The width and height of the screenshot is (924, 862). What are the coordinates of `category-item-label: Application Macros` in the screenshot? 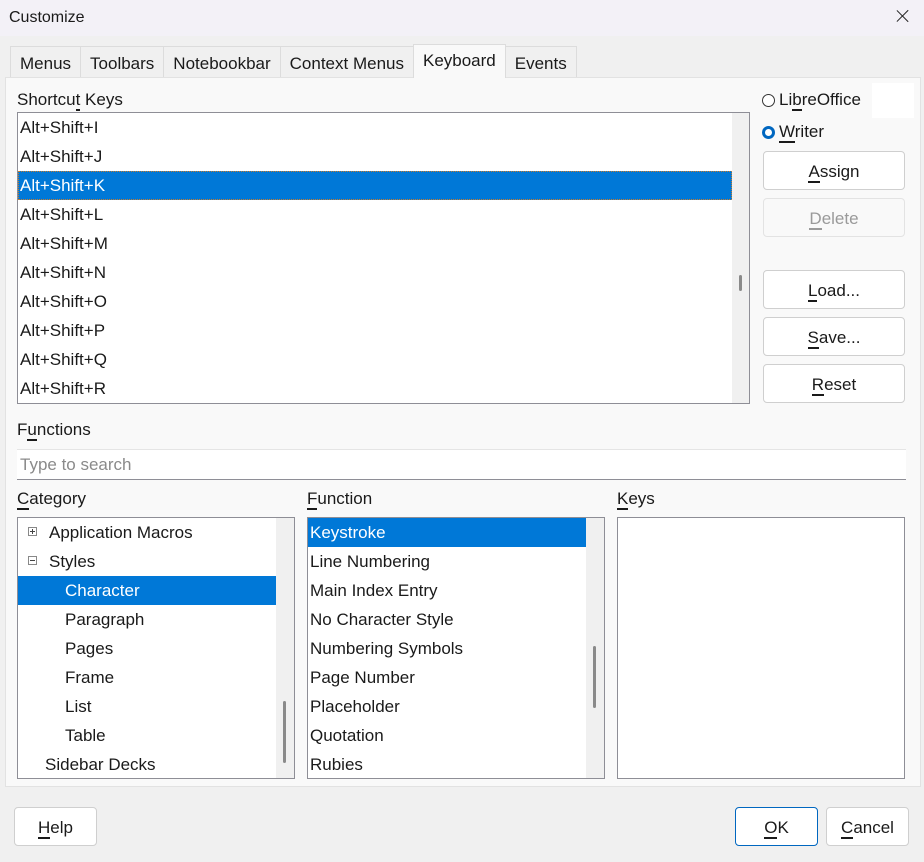 It's located at (121, 532).